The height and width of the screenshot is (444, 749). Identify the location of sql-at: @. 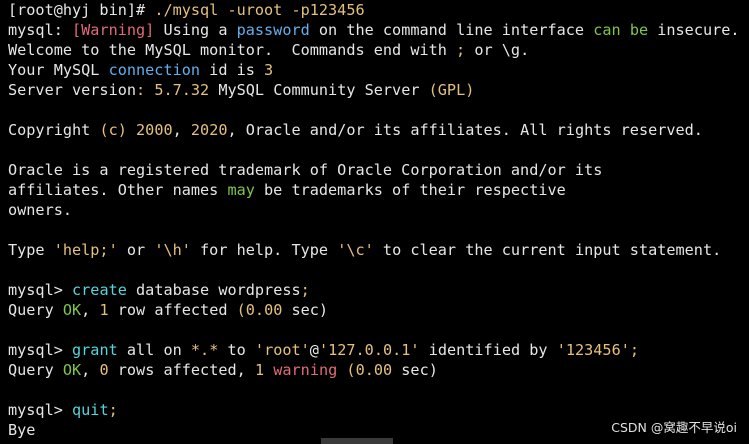
(314, 350).